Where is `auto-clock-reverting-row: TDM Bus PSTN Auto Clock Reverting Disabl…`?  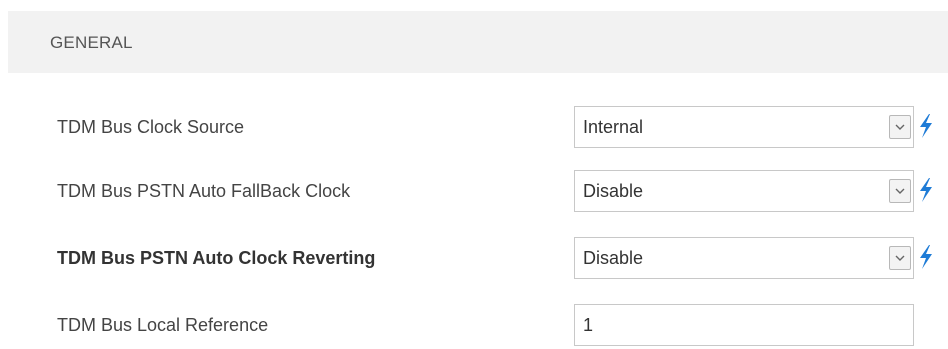
auto-clock-reverting-row: TDM Bus PSTN Auto Clock Reverting Disabl… is located at coordinates (474, 258).